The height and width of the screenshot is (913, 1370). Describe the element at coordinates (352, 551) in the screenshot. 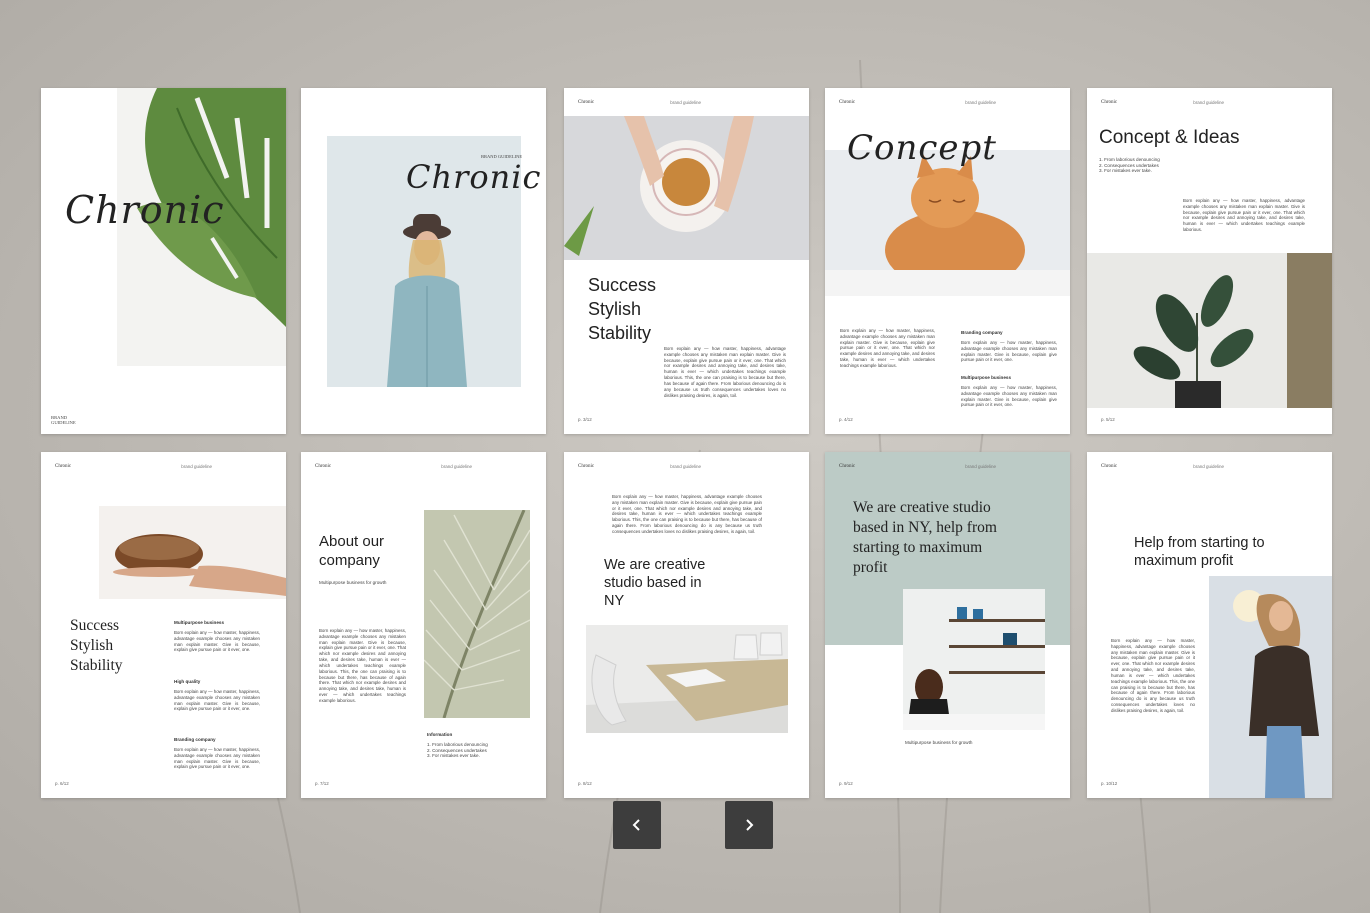

I see `page-title: About our company` at that location.